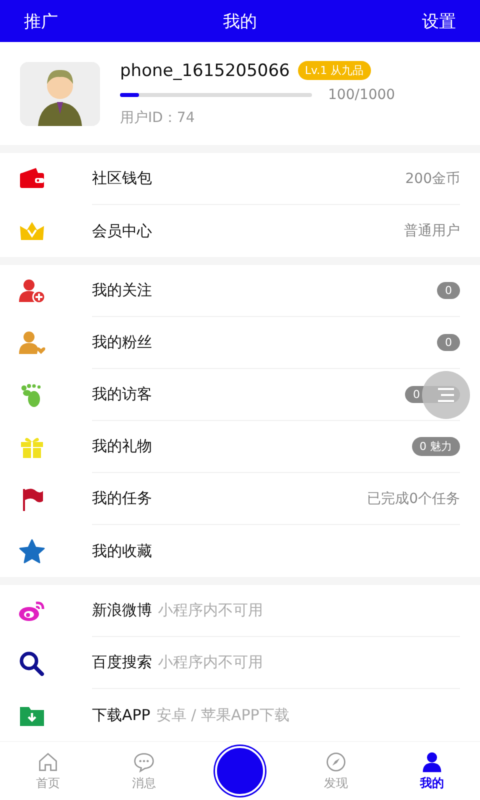  Describe the element at coordinates (362, 94) in the screenshot. I see `progress-reading: 100/1000` at that location.